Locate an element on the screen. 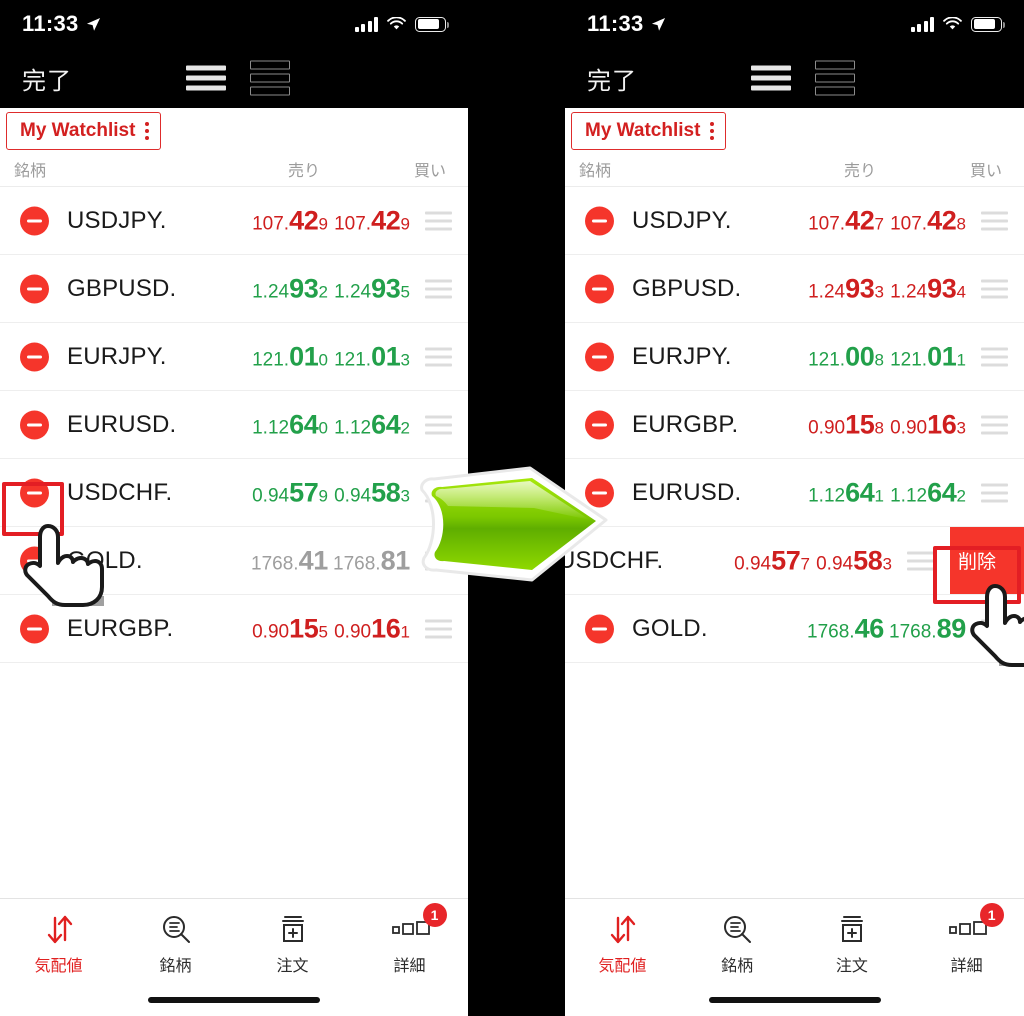  sell-price: 0.90 15 5 is located at coordinates (290, 628).